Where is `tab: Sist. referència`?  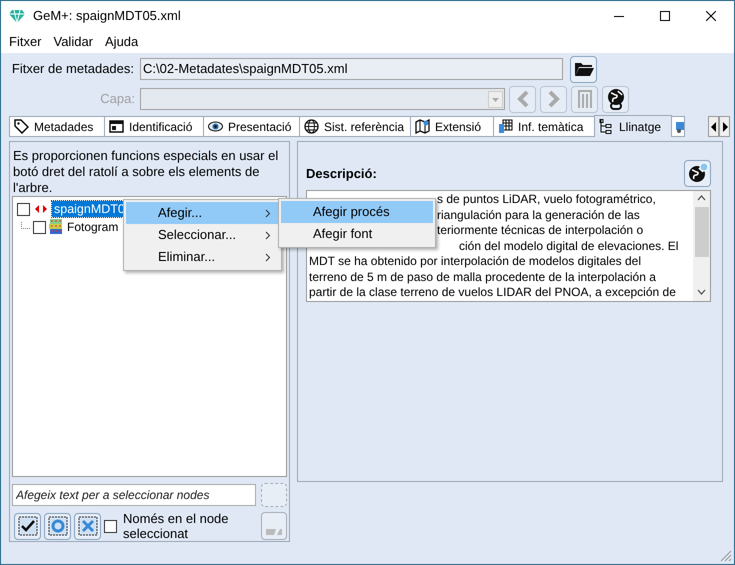 tab: Sist. referència is located at coordinates (355, 126).